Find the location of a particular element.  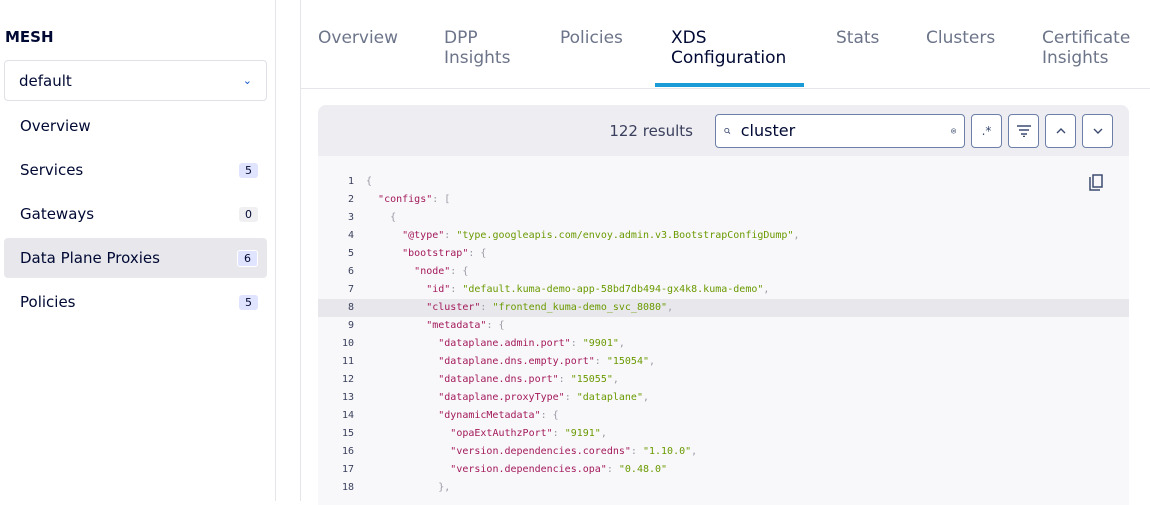

line-number: 14 is located at coordinates (347, 415).